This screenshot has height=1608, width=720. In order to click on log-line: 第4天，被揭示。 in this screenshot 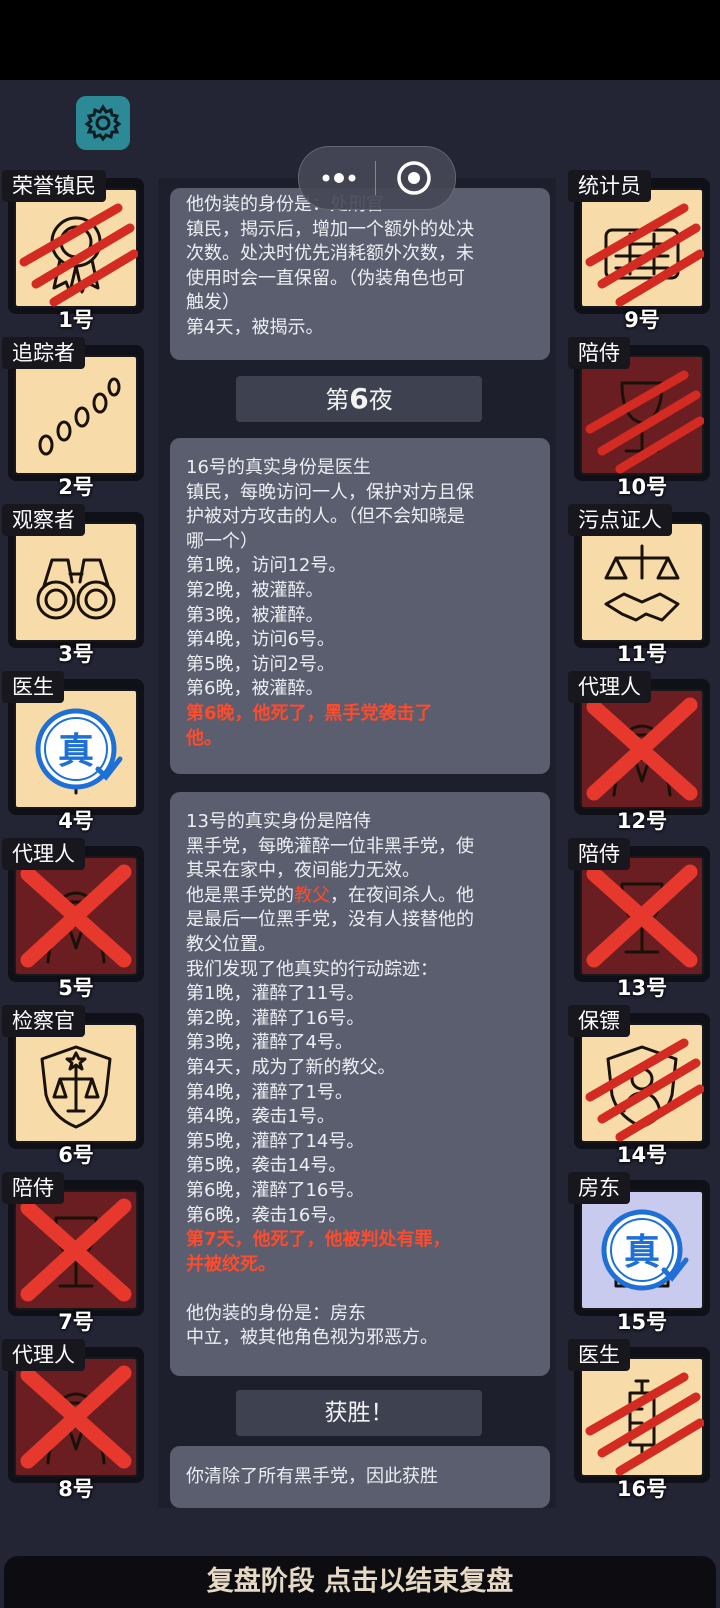, I will do `click(255, 327)`.